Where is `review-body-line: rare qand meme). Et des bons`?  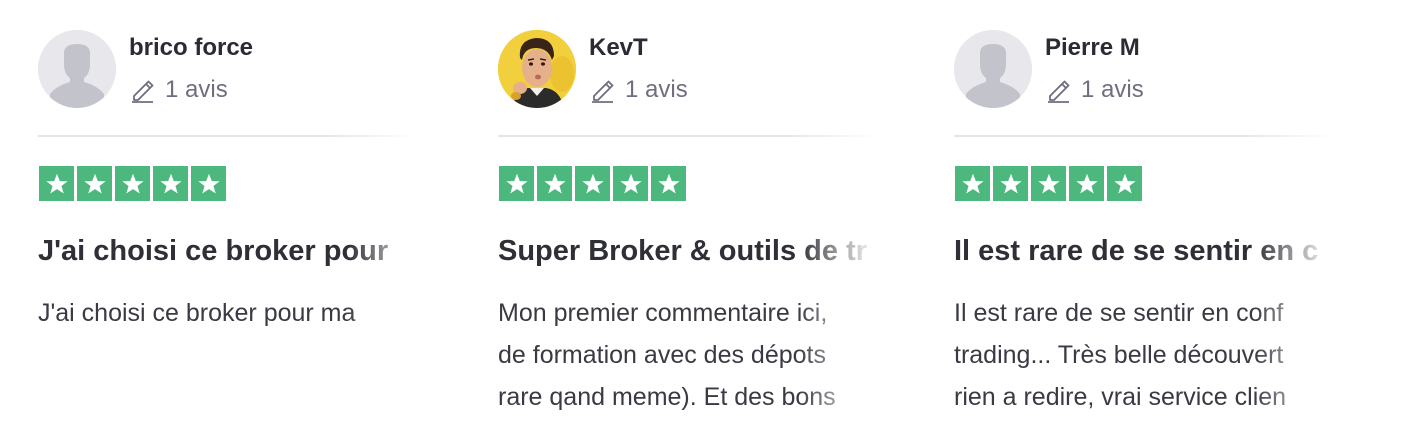
review-body-line: rare qand meme). Et des bons is located at coordinates (667, 397).